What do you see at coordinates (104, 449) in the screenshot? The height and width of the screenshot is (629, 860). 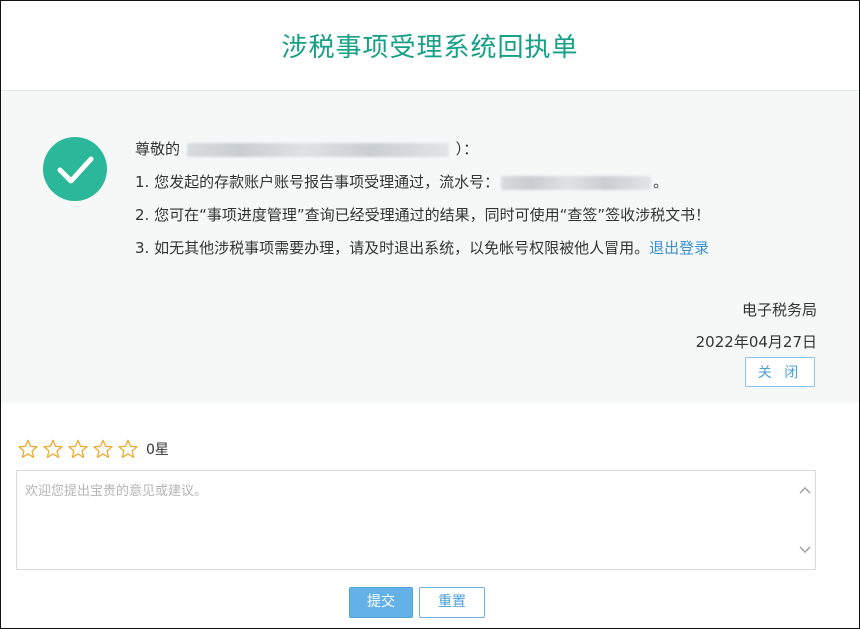 I see `star-4-icon` at bounding box center [104, 449].